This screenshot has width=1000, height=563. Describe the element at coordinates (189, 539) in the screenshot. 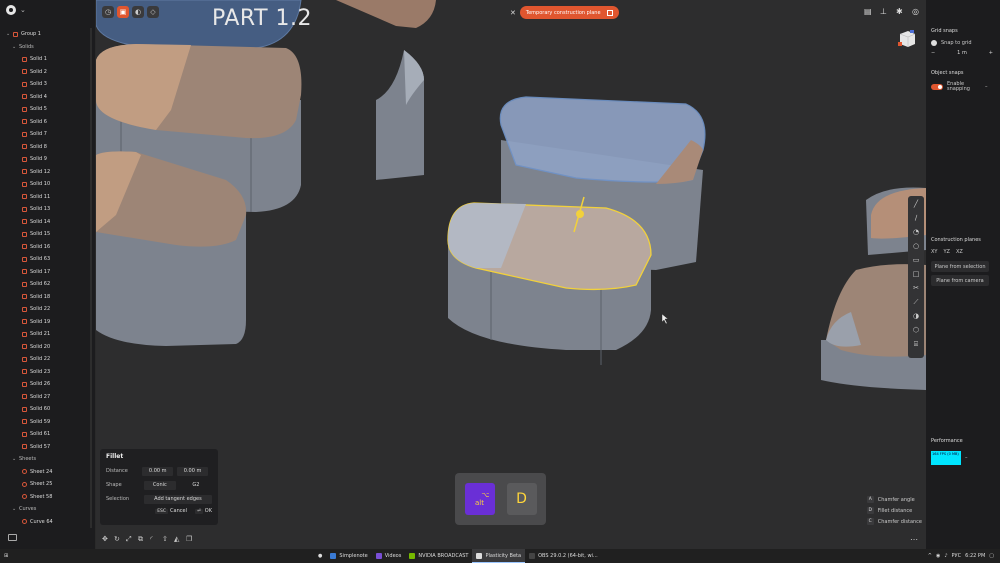

I see `duplicate-icon: ❐` at that location.